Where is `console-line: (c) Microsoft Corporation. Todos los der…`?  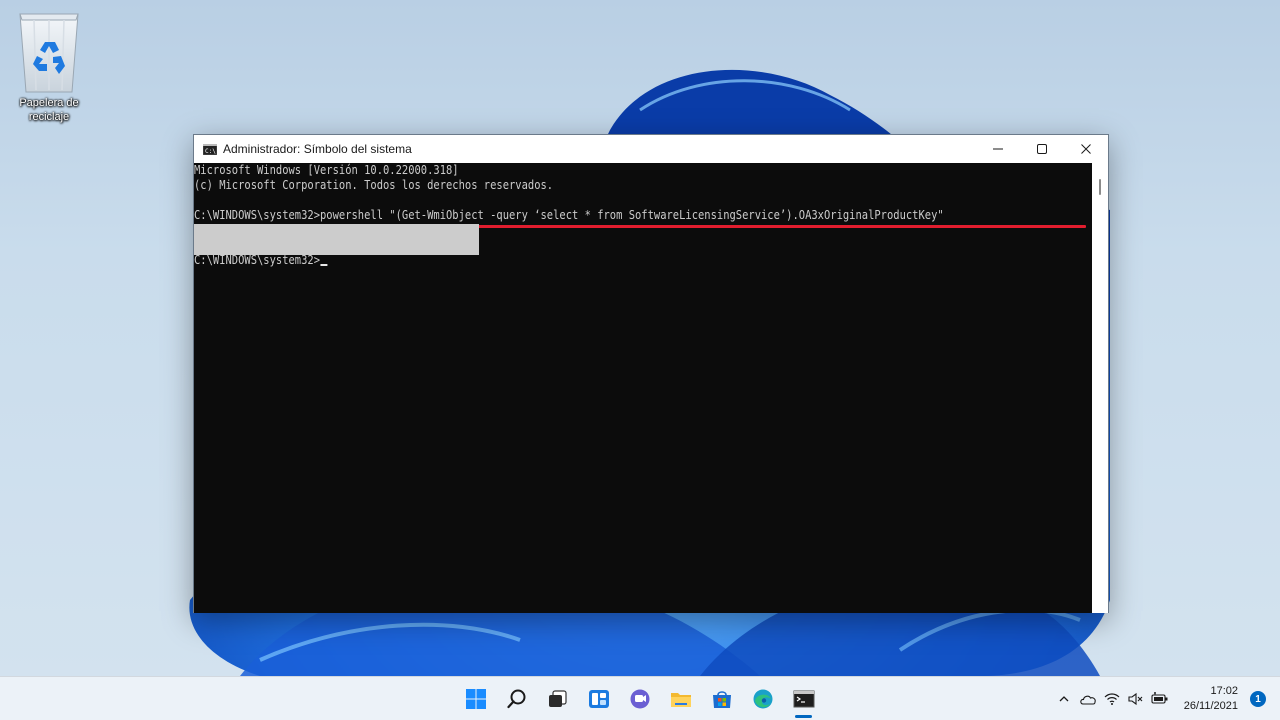
console-line: (c) Microsoft Corporation. Todos los der… is located at coordinates (374, 185).